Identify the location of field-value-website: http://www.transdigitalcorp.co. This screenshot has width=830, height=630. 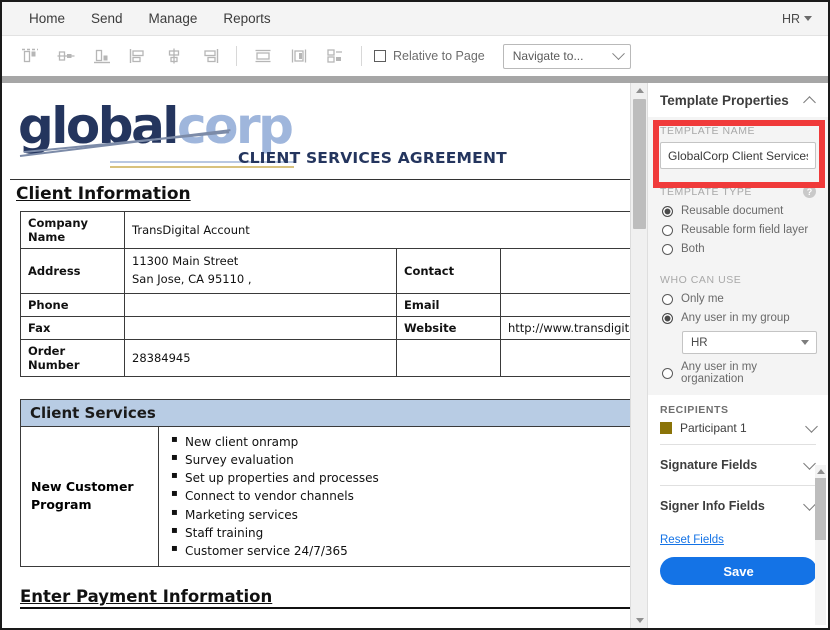
(565, 327).